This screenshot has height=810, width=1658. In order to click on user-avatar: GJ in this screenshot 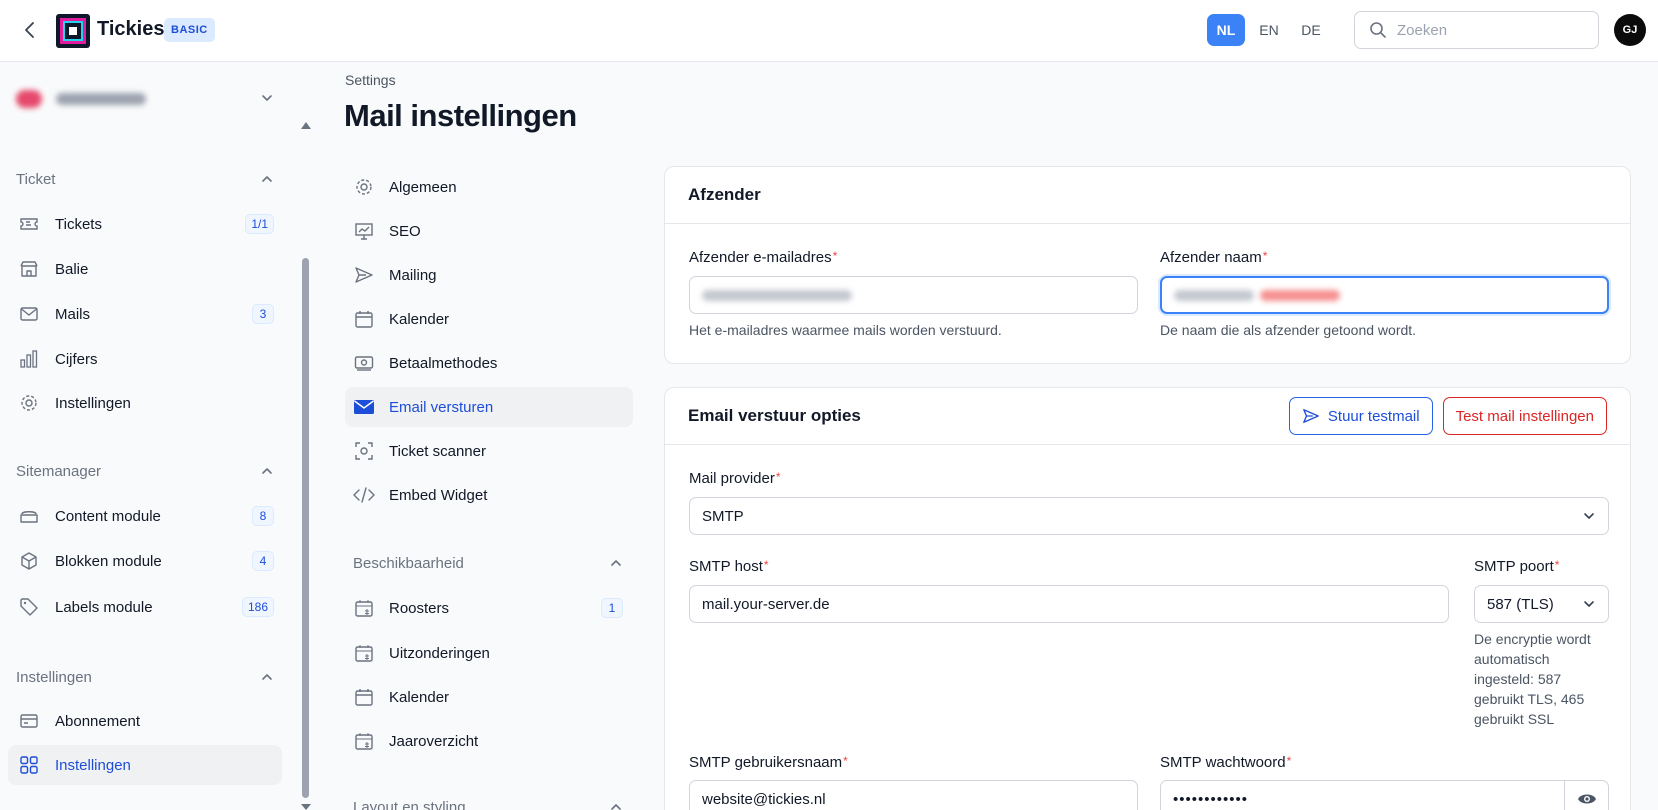, I will do `click(1630, 30)`.